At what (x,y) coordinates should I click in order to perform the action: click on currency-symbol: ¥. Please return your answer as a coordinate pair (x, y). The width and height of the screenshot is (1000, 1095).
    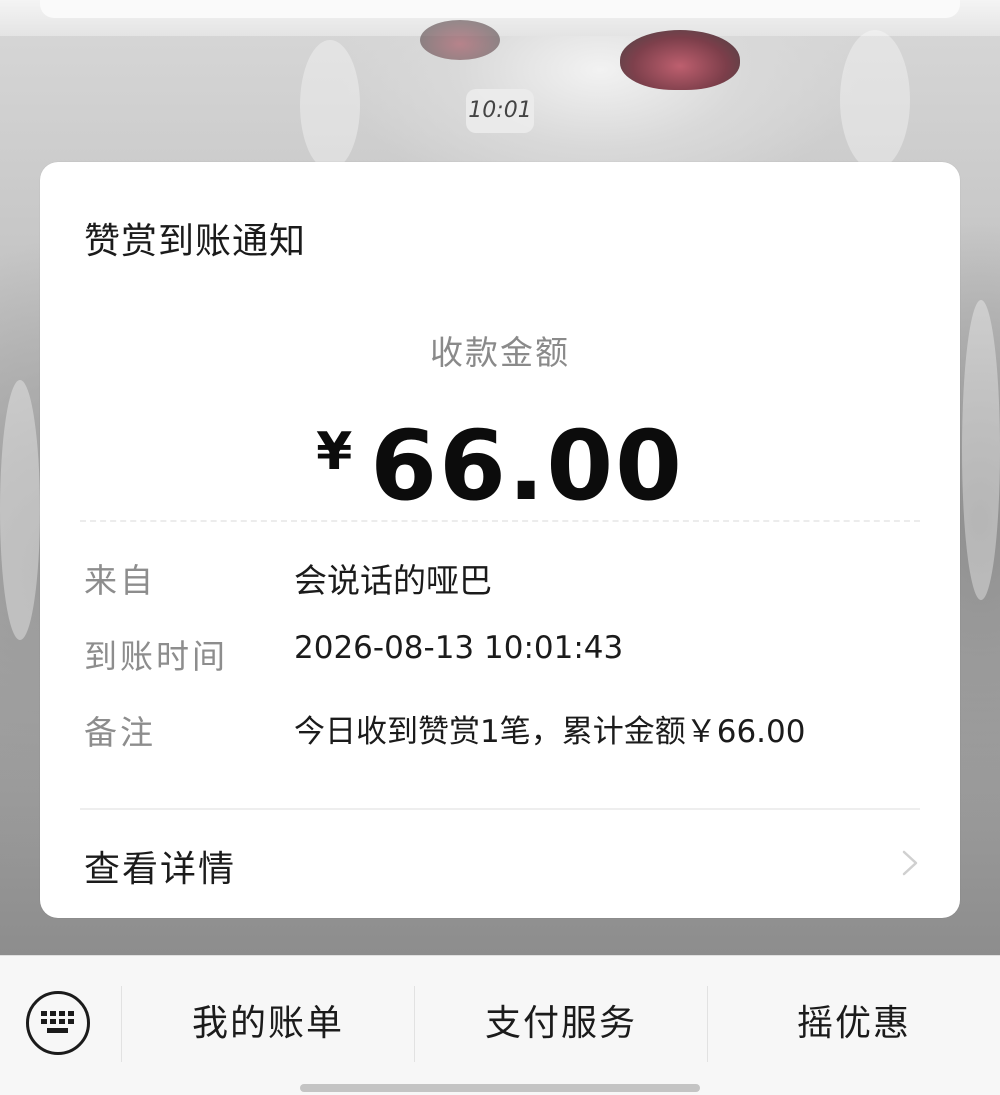
    Looking at the image, I should click on (334, 452).